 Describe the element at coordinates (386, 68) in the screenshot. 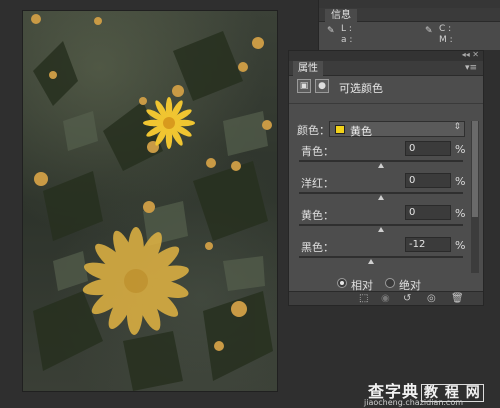

I see `properties-tabbar: 属性 ▾≡` at that location.